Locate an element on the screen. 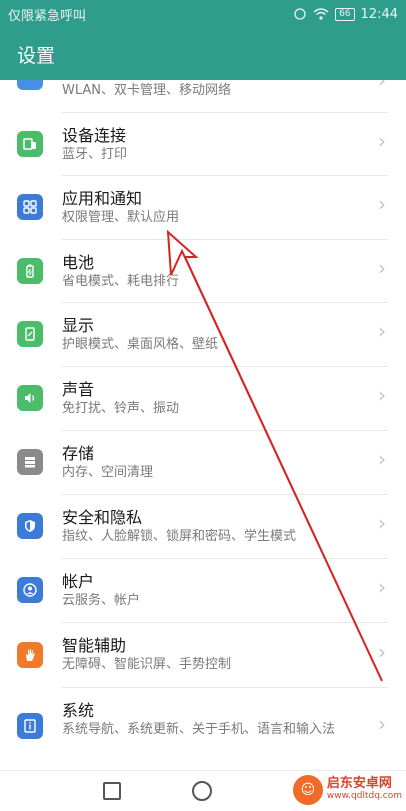 This screenshot has width=406, height=811. network-icon is located at coordinates (30, 85).